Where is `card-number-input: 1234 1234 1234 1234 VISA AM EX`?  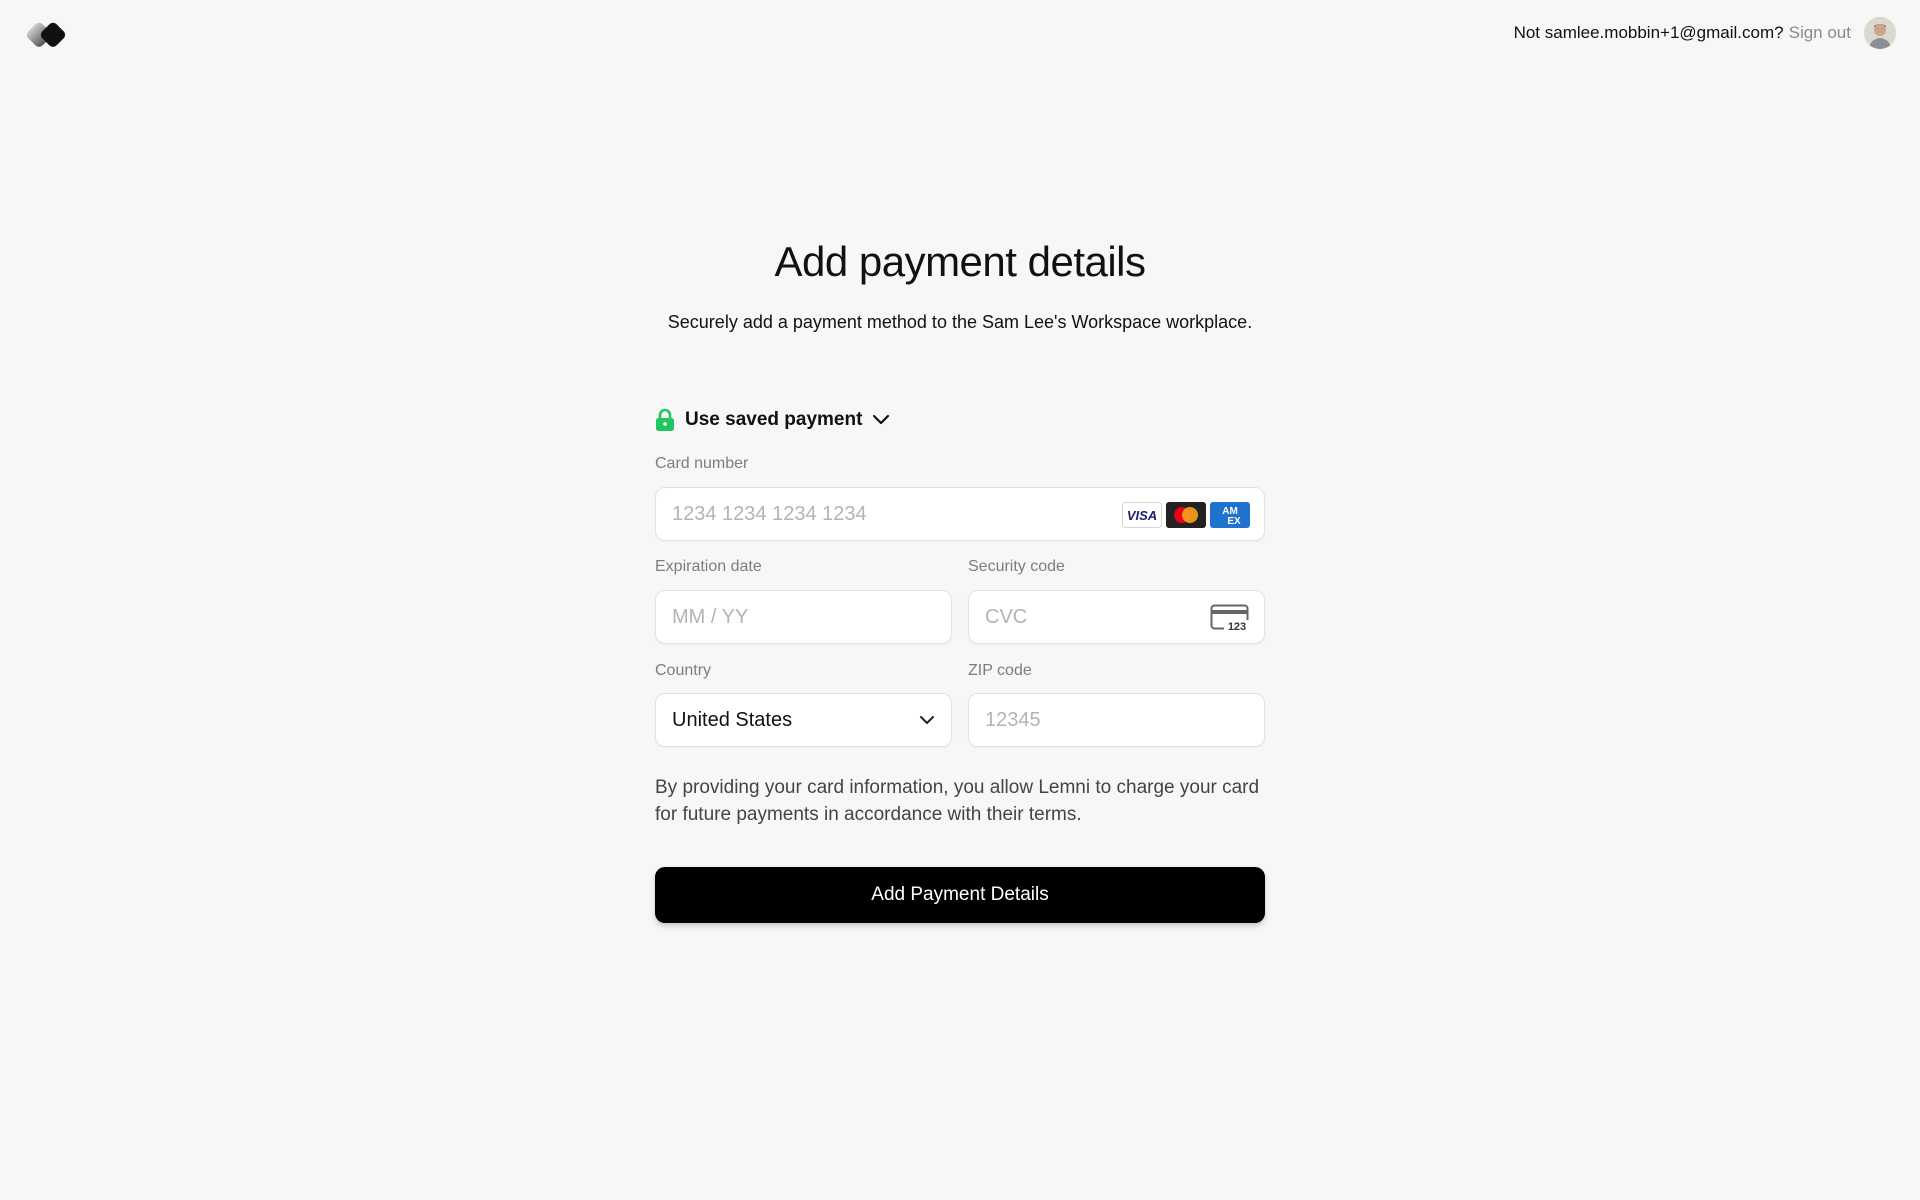
card-number-input: 1234 1234 1234 1234 VISA AM EX is located at coordinates (960, 514).